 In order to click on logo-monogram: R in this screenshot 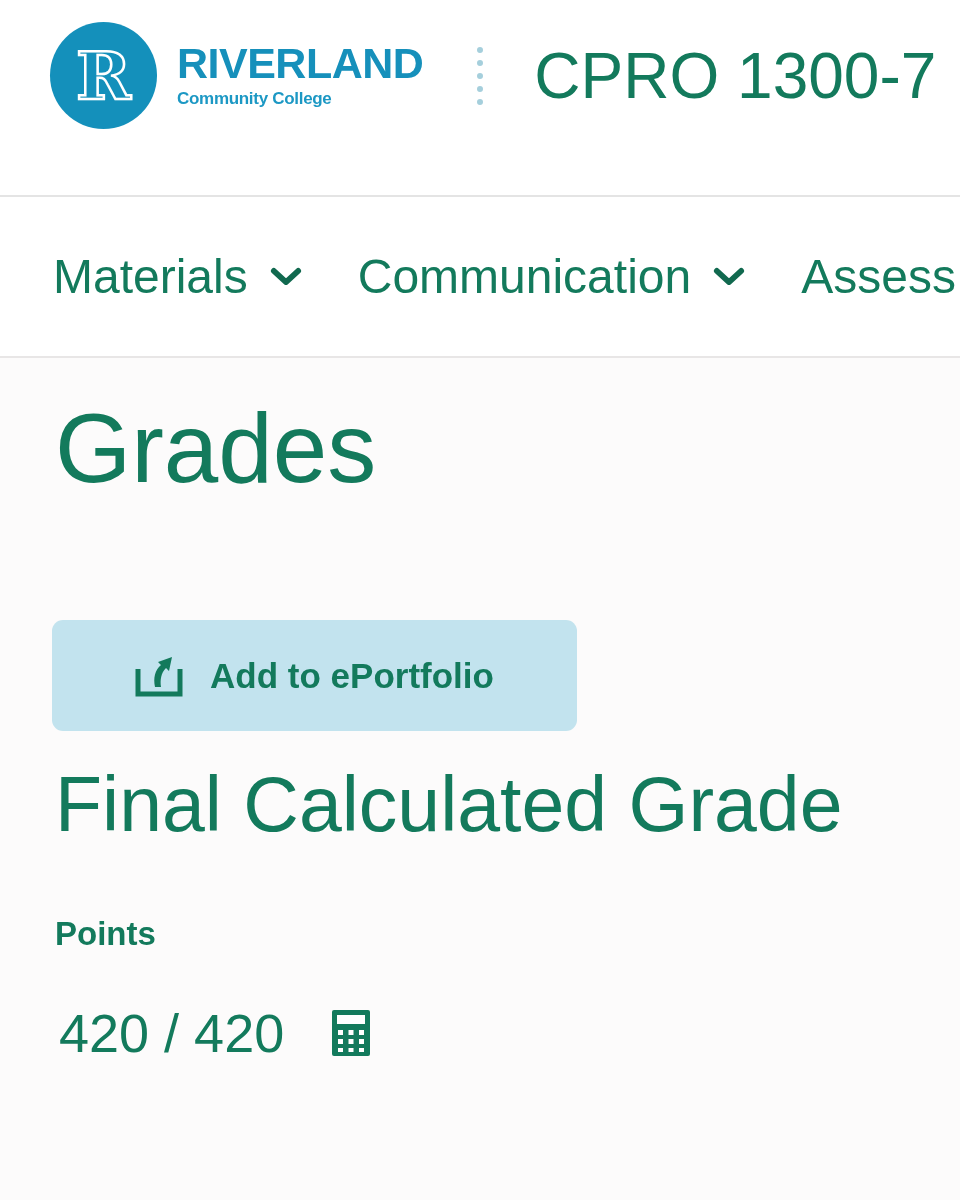, I will do `click(103, 75)`.